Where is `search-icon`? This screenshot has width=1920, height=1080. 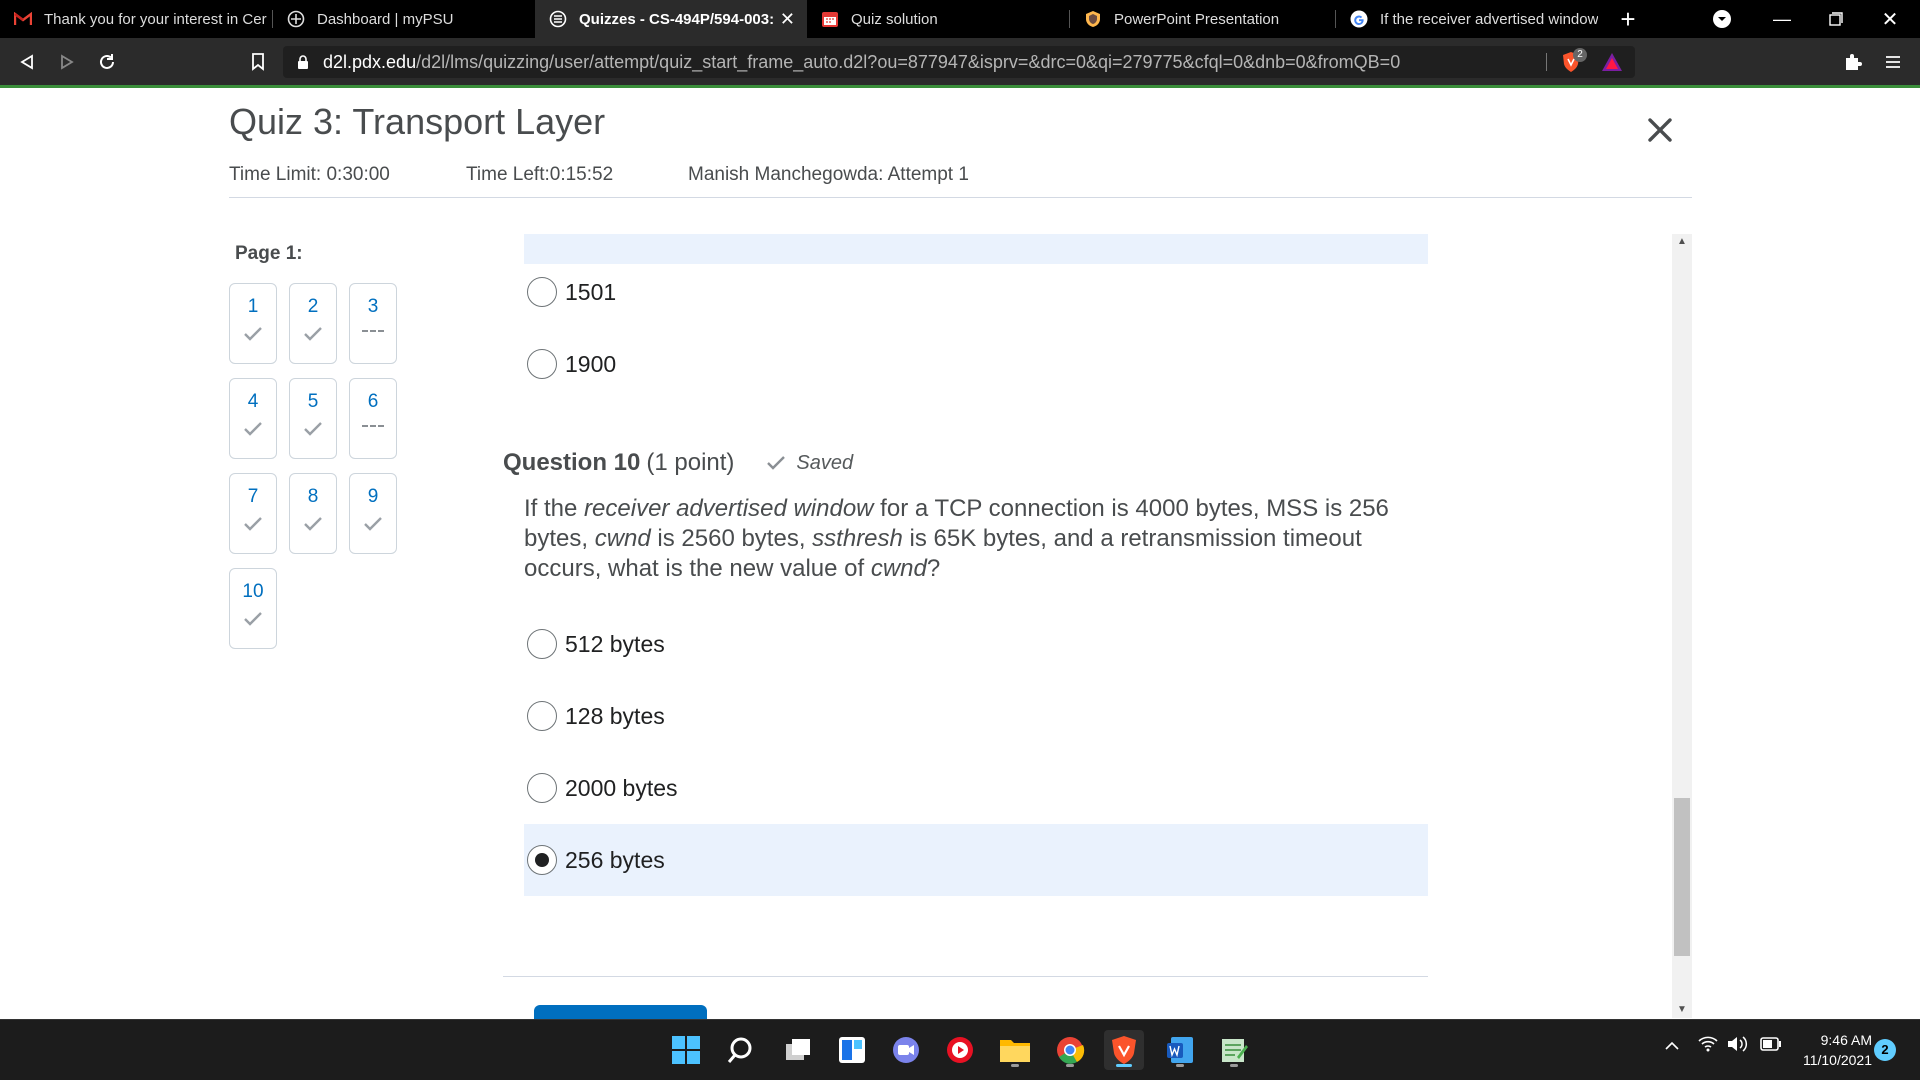 search-icon is located at coordinates (740, 1050).